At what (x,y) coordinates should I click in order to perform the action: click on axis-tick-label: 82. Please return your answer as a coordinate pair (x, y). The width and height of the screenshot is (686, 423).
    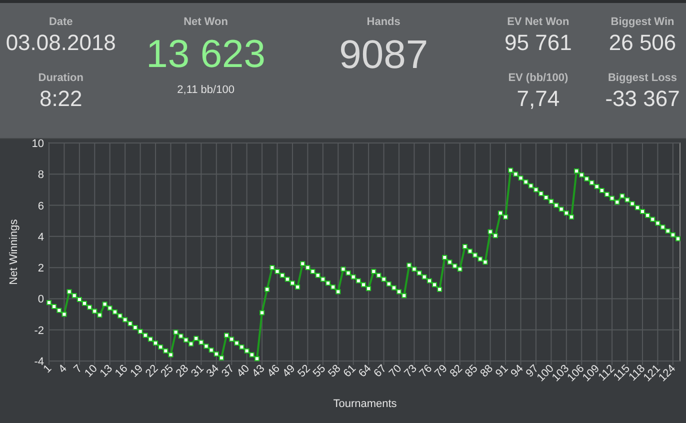
    Looking at the image, I should click on (456, 371).